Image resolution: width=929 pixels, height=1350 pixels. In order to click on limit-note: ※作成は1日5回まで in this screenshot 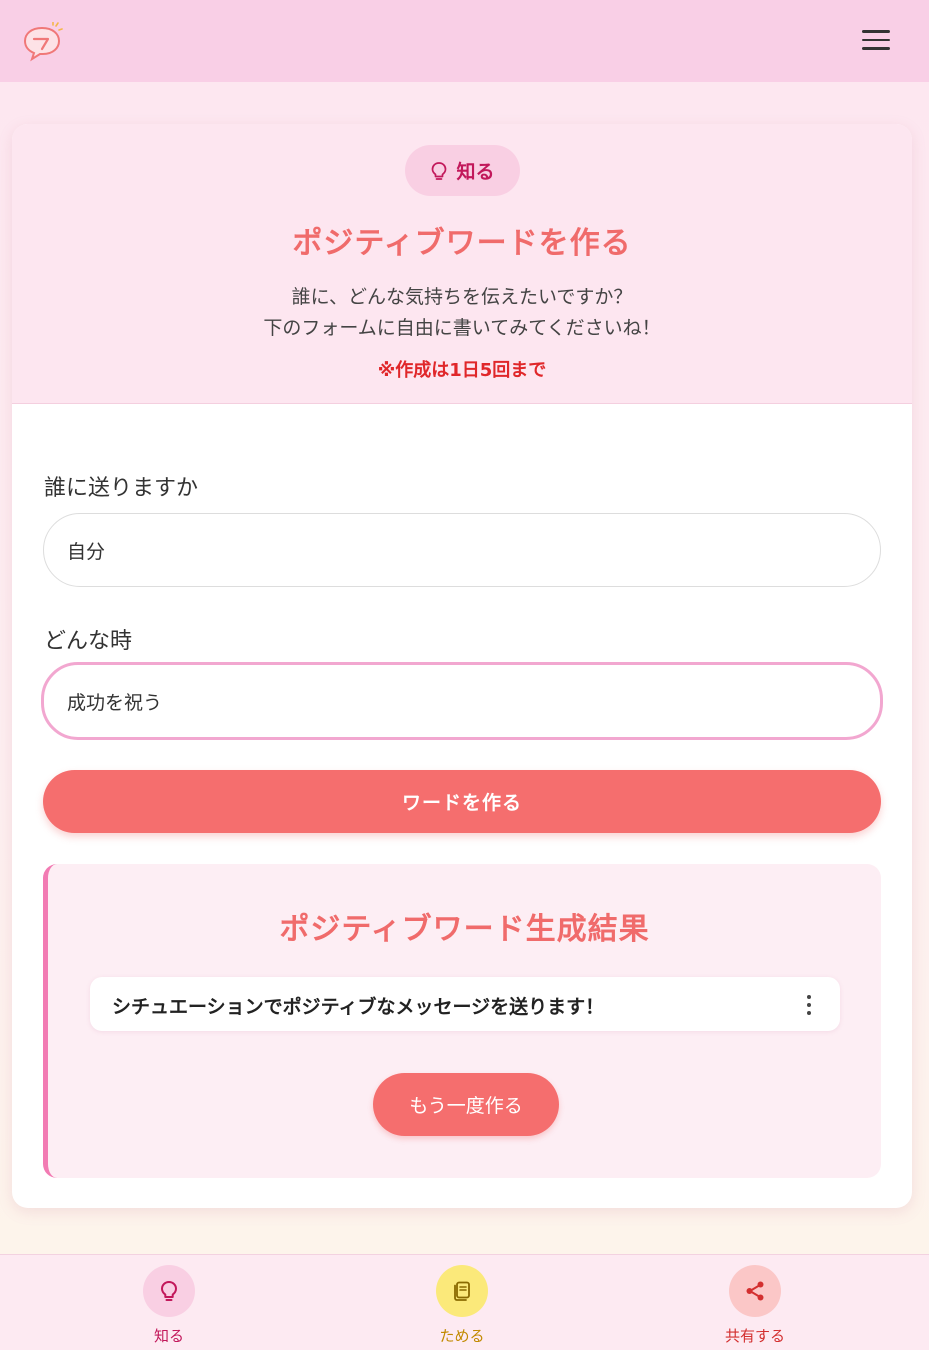, I will do `click(462, 370)`.